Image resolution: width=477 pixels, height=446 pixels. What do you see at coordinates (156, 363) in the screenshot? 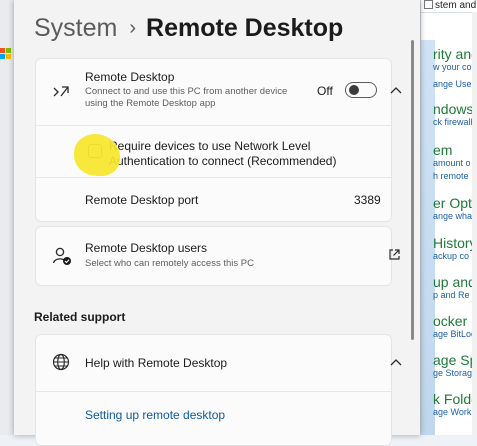
I see `help-title: Help with Remote Desktop` at bounding box center [156, 363].